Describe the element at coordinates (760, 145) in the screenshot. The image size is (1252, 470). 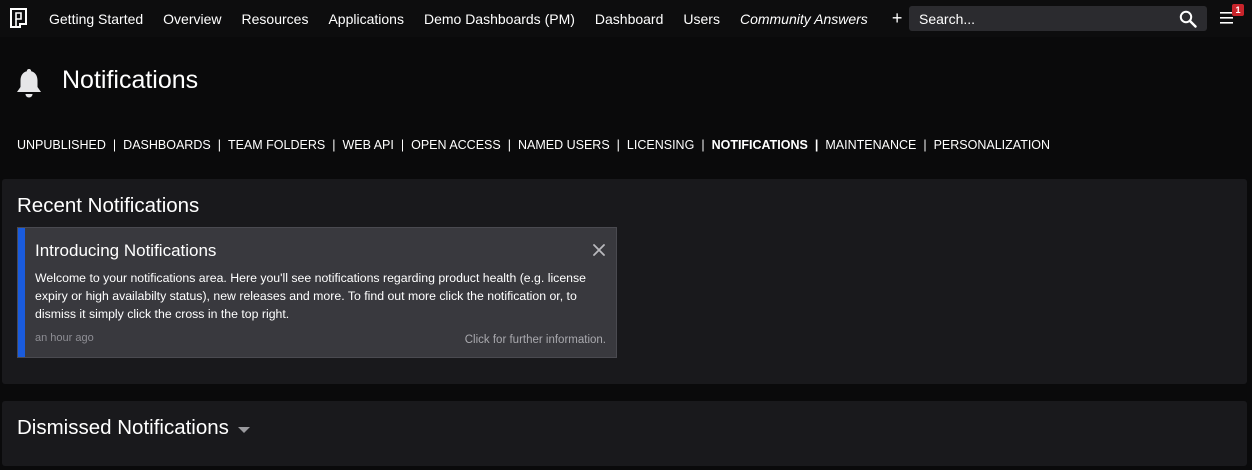
I see `subnav-notifications: NOTIFICATIONS` at that location.